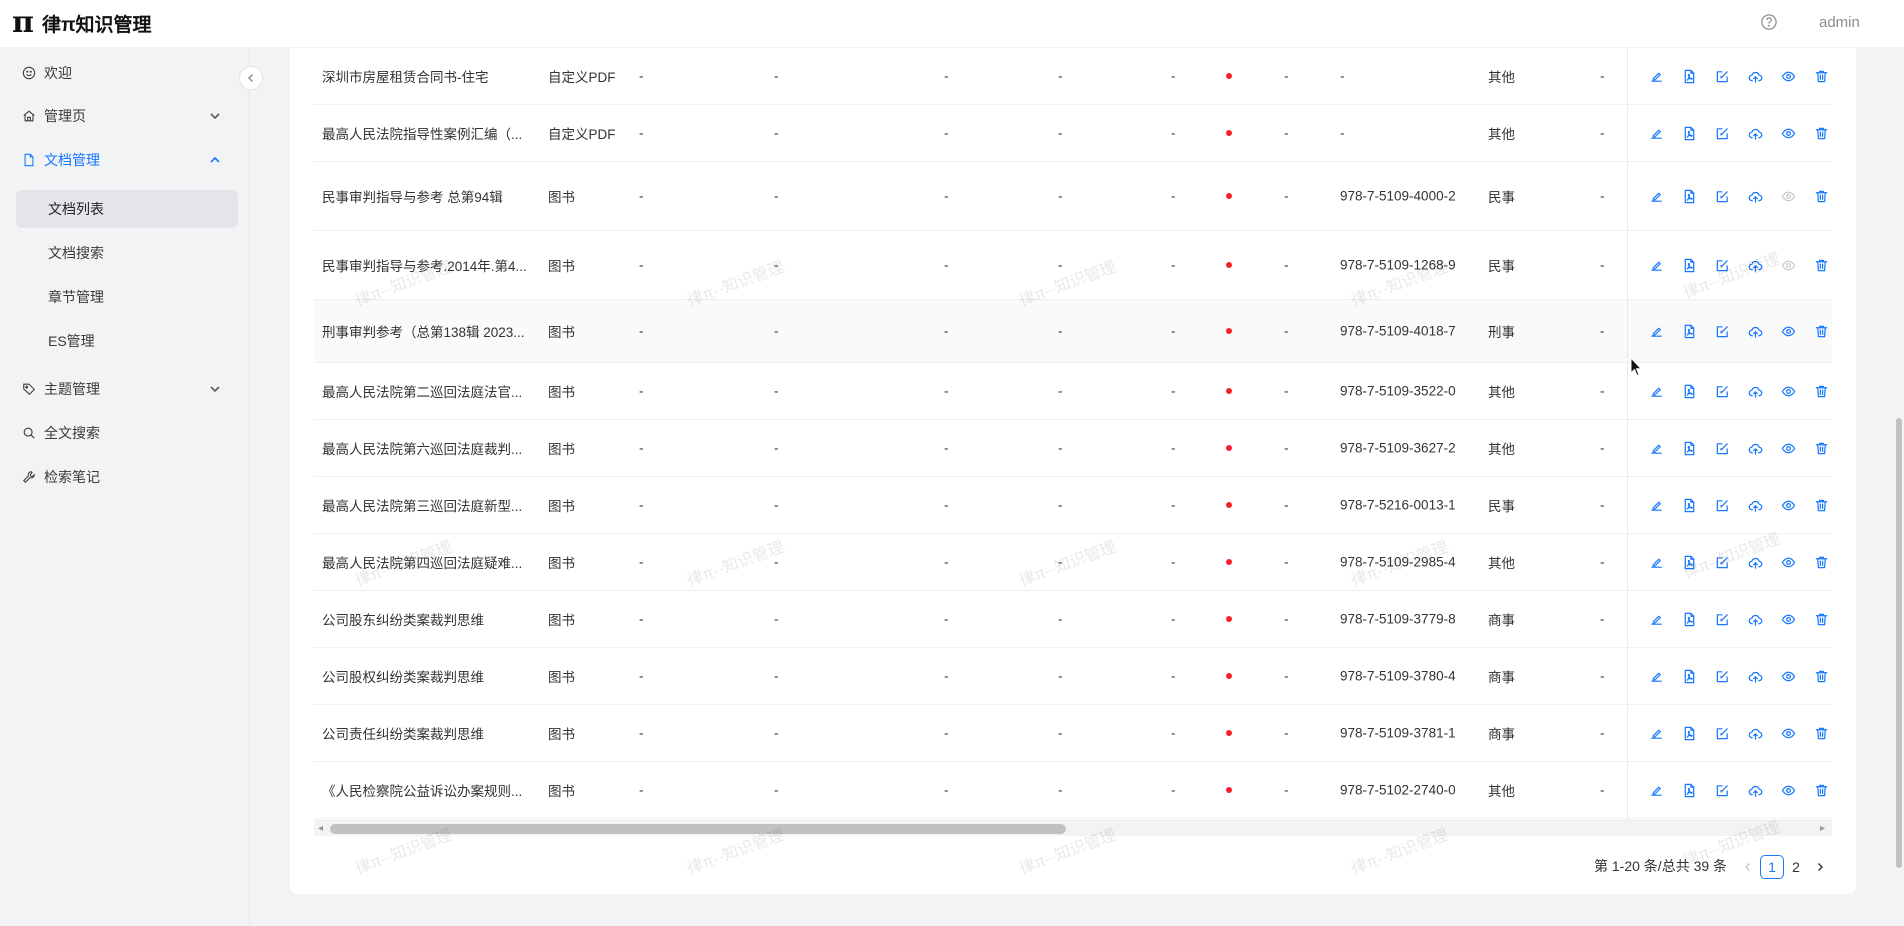 The image size is (1904, 926). What do you see at coordinates (698, 829) in the screenshot?
I see `horizontal-scroll-thumb` at bounding box center [698, 829].